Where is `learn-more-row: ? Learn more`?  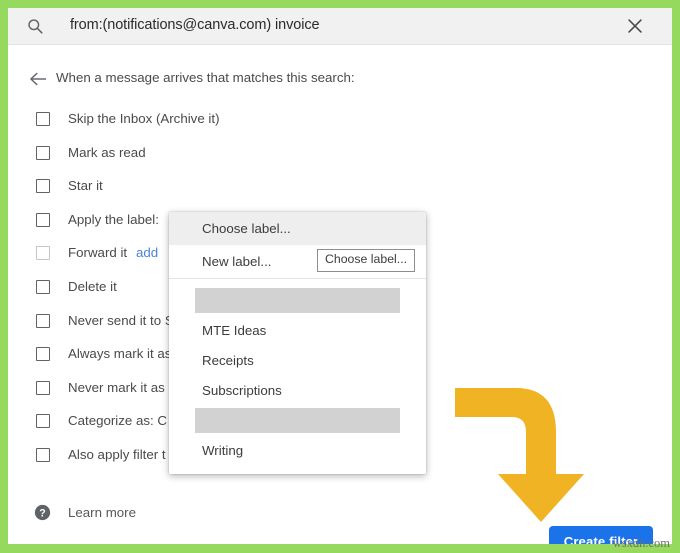
learn-more-row: ? Learn more is located at coordinates (340, 514).